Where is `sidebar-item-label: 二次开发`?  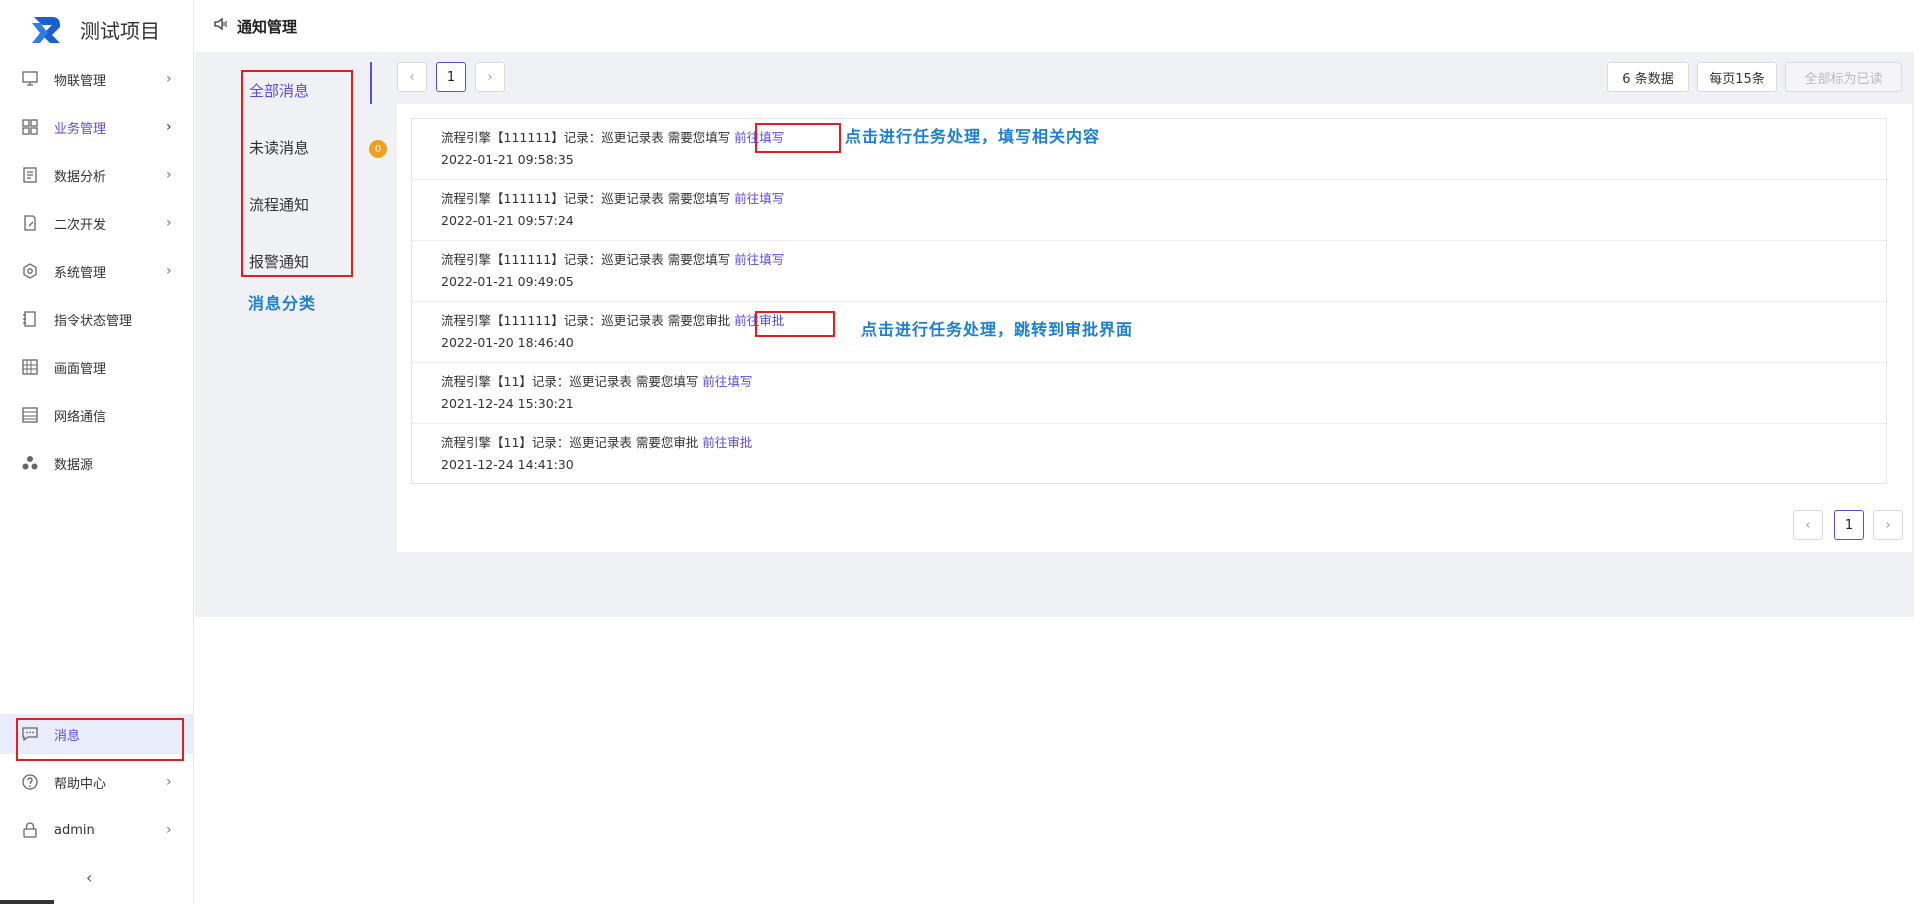
sidebar-item-label: 二次开发 is located at coordinates (80, 225).